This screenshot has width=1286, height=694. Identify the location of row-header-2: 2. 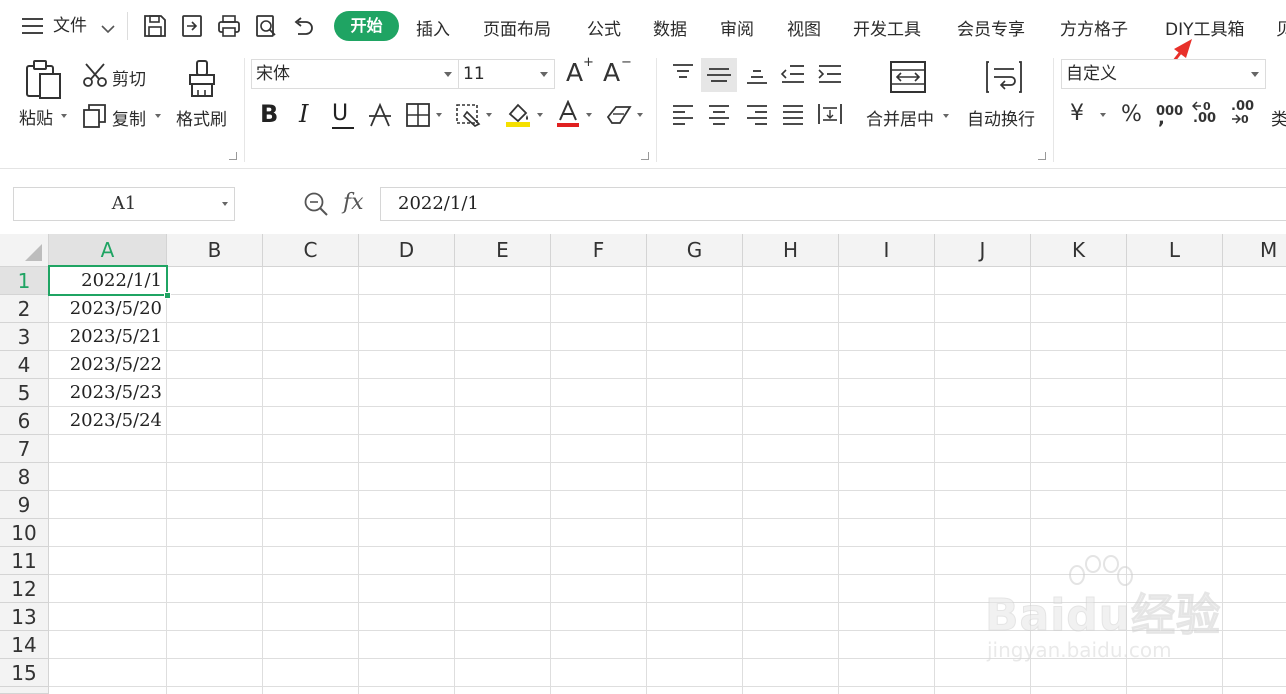
(24, 309).